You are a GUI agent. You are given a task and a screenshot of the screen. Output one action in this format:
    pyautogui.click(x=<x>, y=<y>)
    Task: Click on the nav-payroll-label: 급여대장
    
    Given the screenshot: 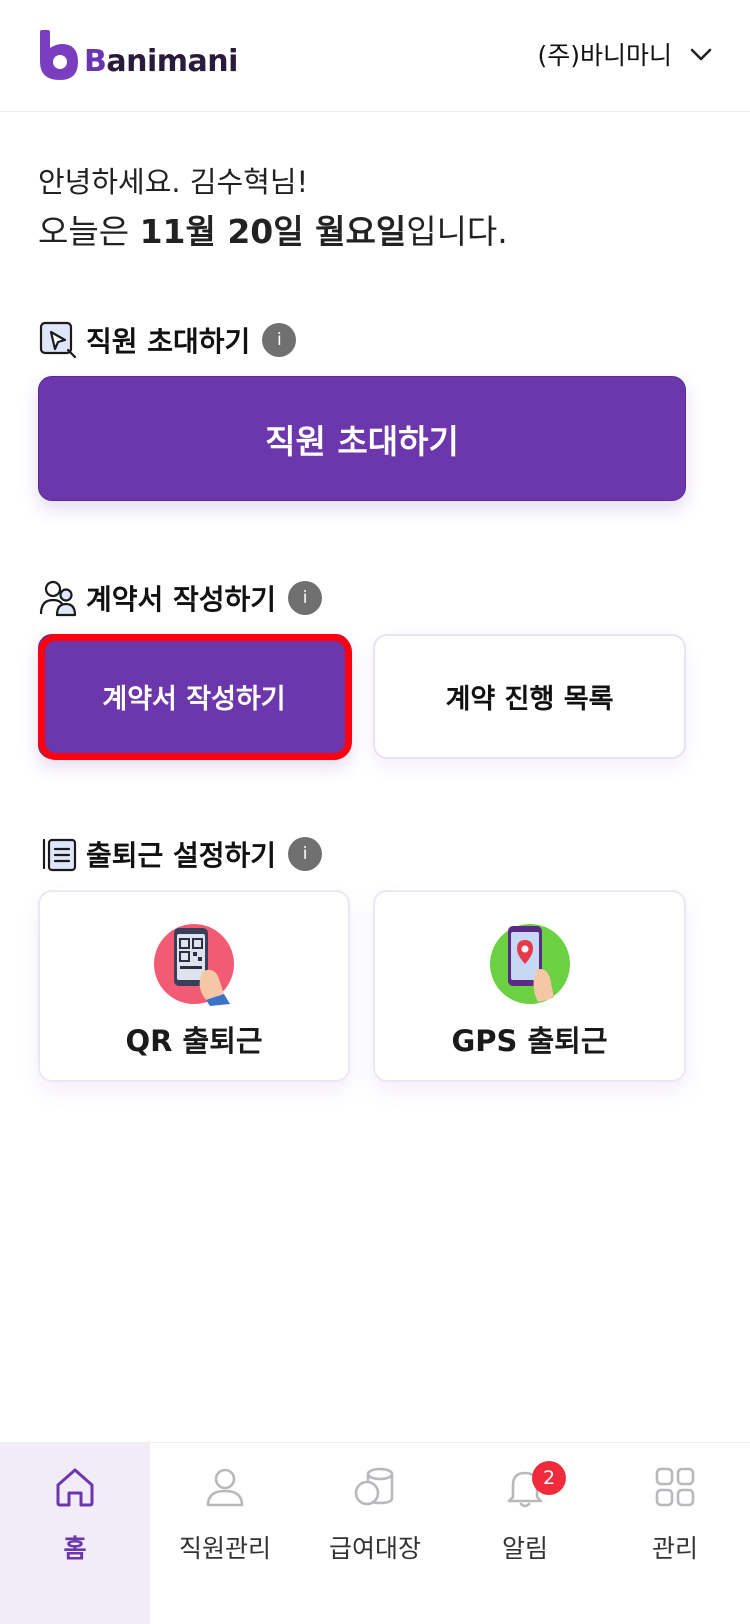 What is the action you would take?
    pyautogui.click(x=374, y=1548)
    